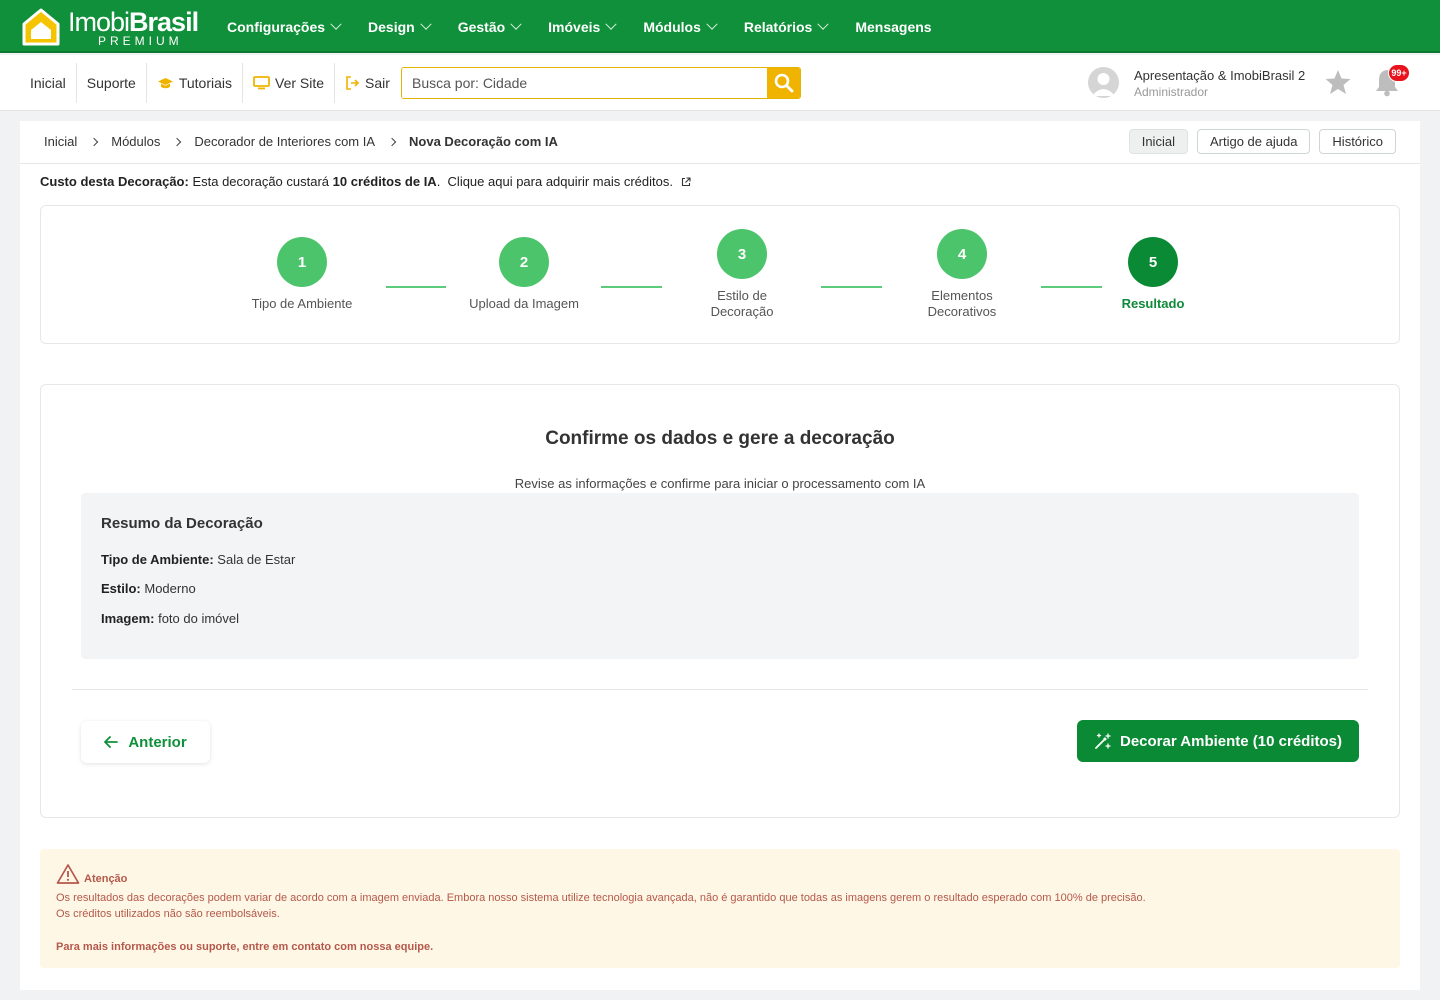  Describe the element at coordinates (584, 83) in the screenshot. I see `search-input` at that location.